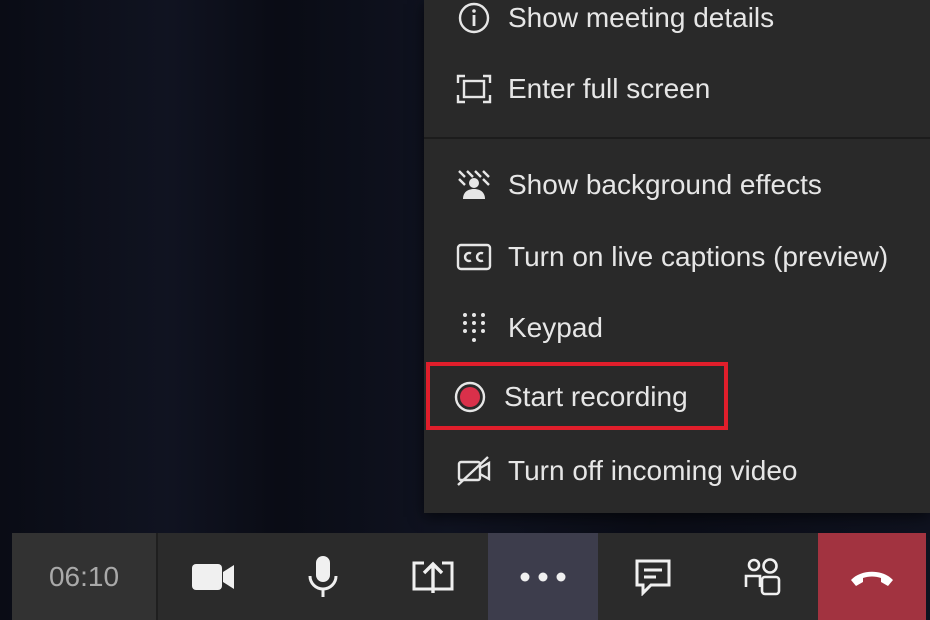  Describe the element at coordinates (474, 185) in the screenshot. I see `background-effects-icon` at that location.